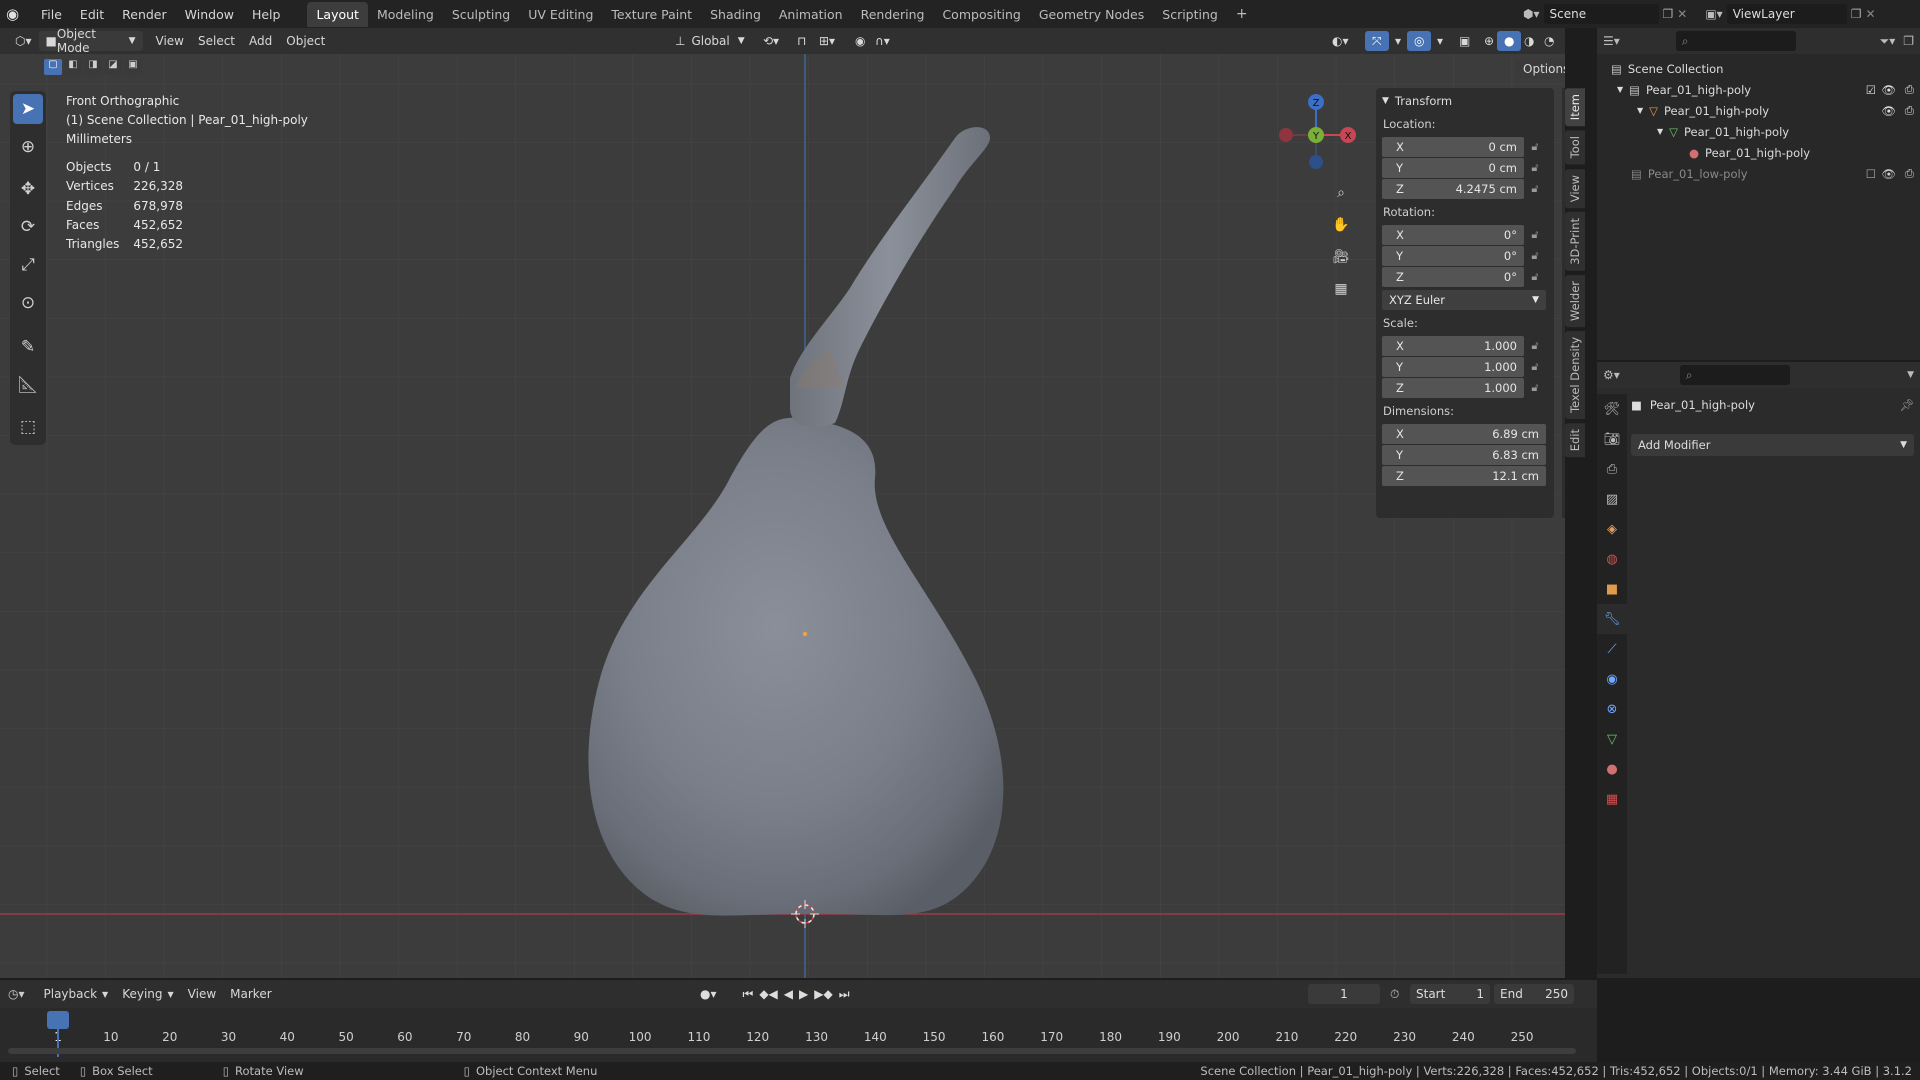 The height and width of the screenshot is (1080, 1920). What do you see at coordinates (405, 14) in the screenshot?
I see `tab-modeling: Modeling` at bounding box center [405, 14].